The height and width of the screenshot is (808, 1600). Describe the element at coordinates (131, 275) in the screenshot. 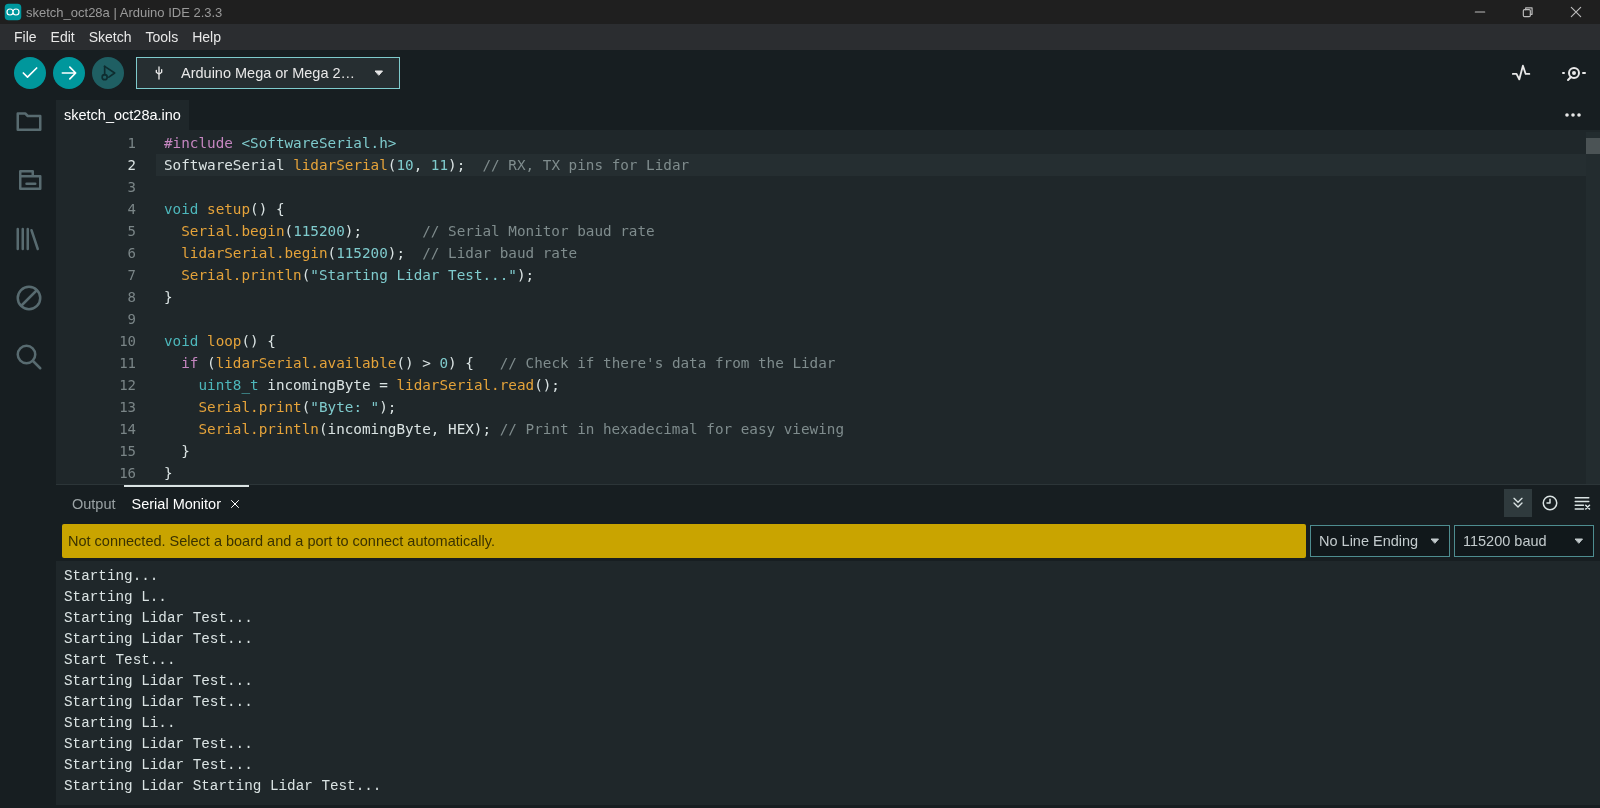

I see `line-number: 7` at that location.